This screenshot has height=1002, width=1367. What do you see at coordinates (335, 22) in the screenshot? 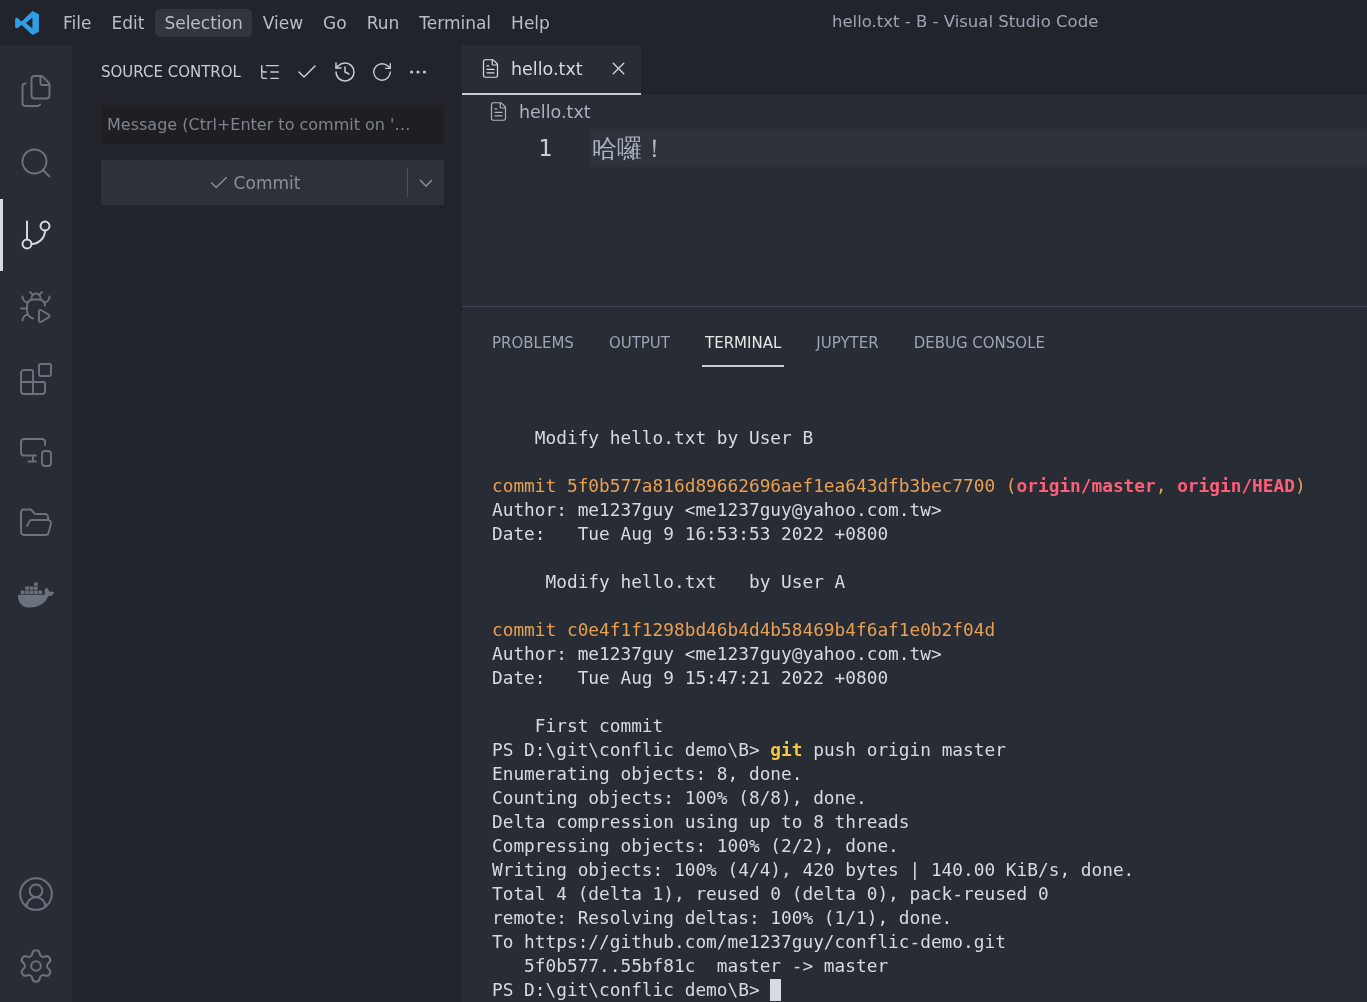
I see `menu-item: Go` at bounding box center [335, 22].